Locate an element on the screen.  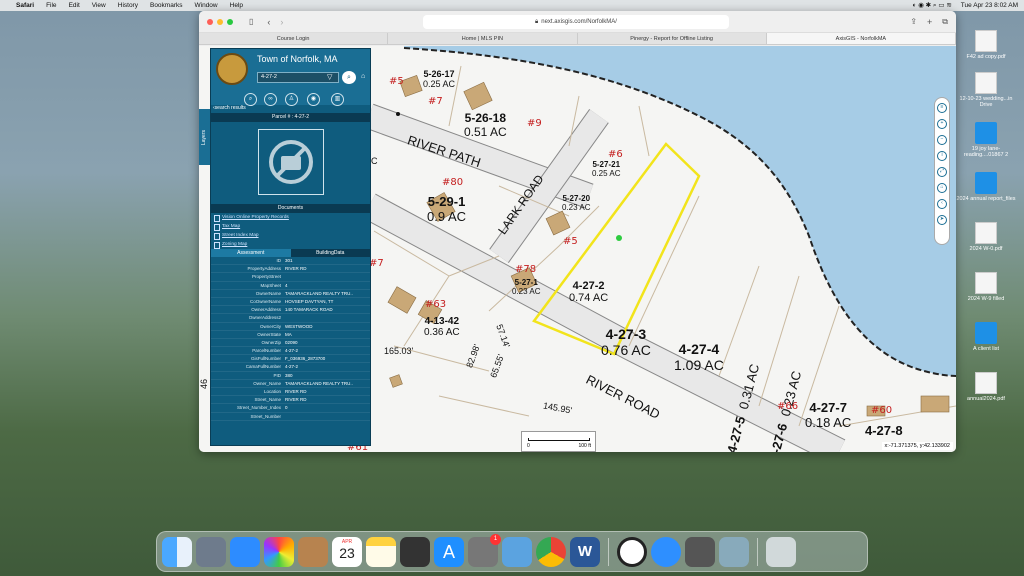
assessment-row: PID 380 is located at coordinates (290, 376).